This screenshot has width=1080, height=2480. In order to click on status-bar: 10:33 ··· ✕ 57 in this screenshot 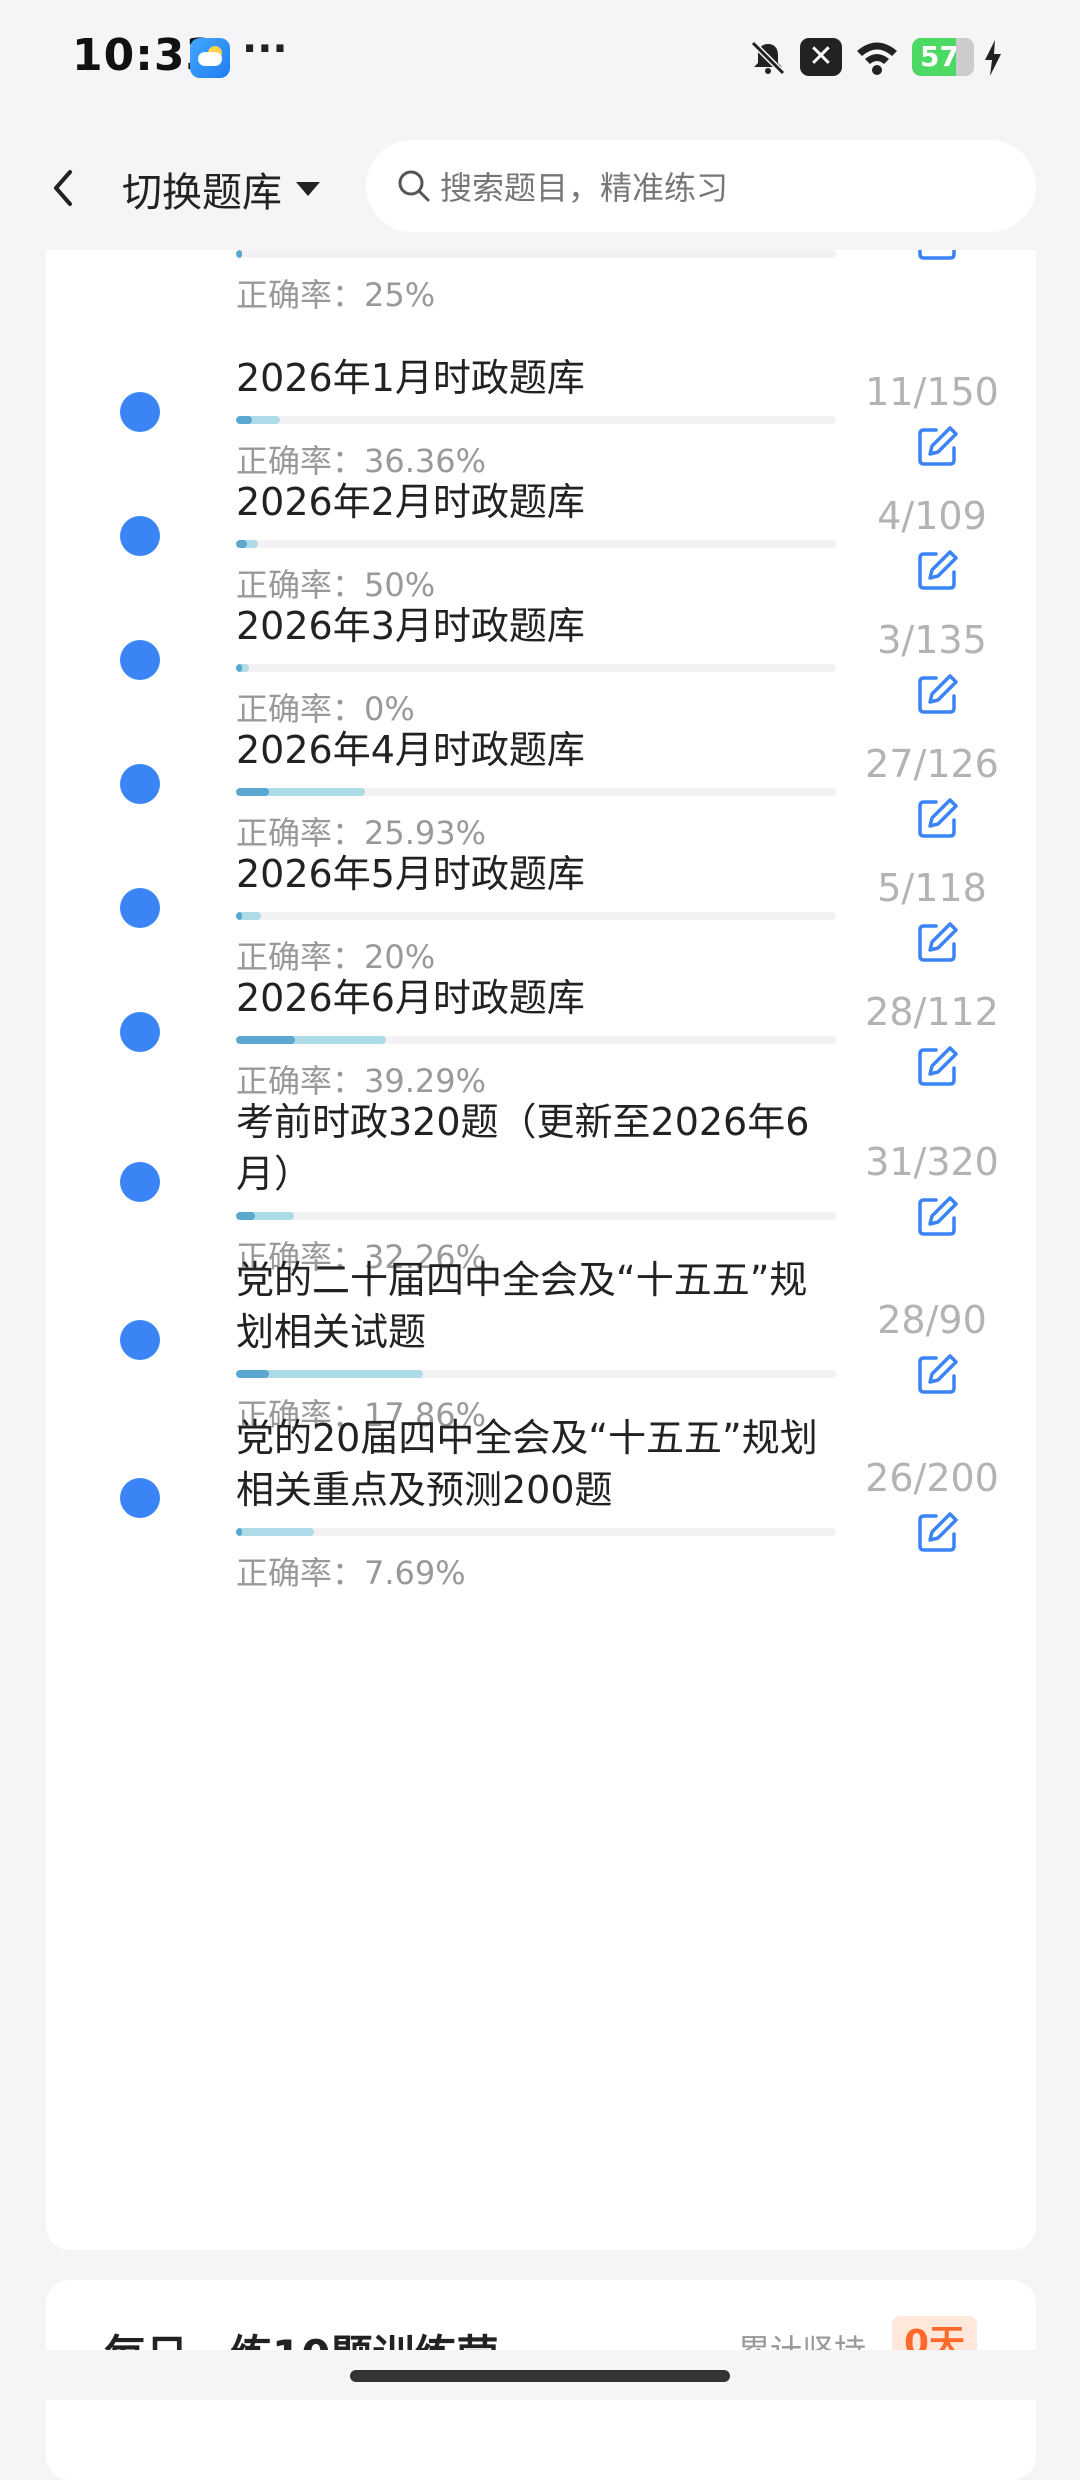, I will do `click(540, 60)`.